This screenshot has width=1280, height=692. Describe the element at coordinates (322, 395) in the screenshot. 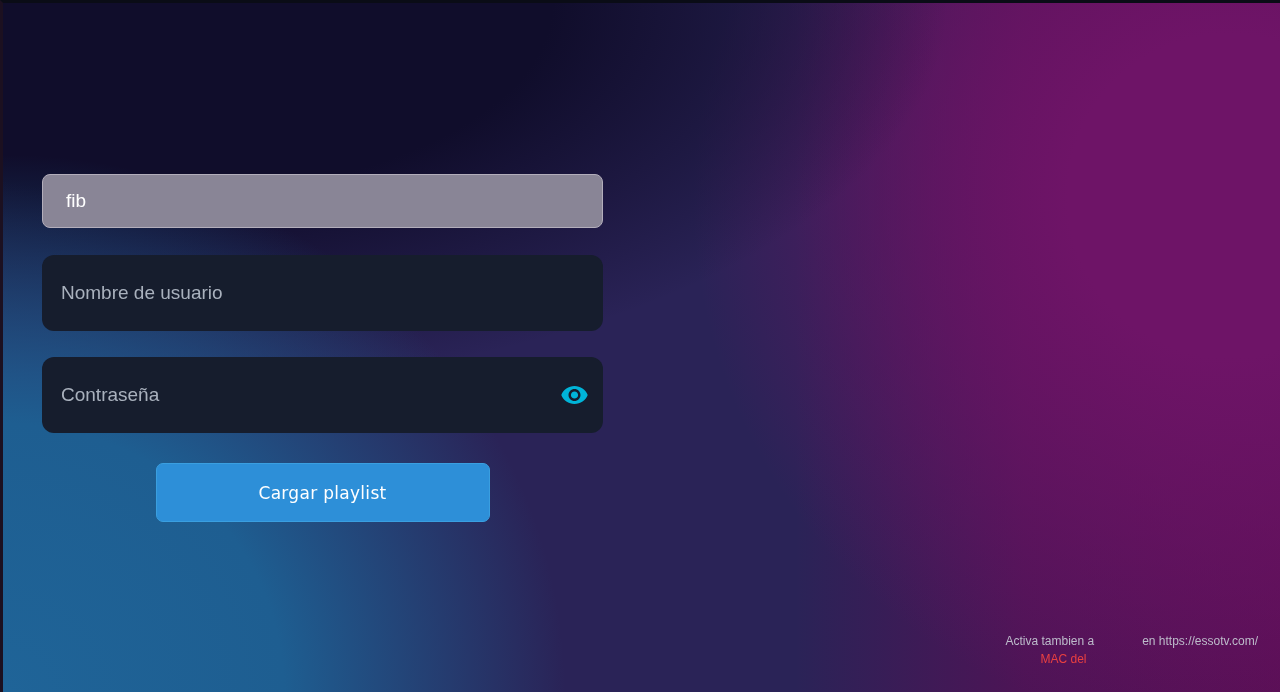

I see `password-field: Contraseña` at that location.